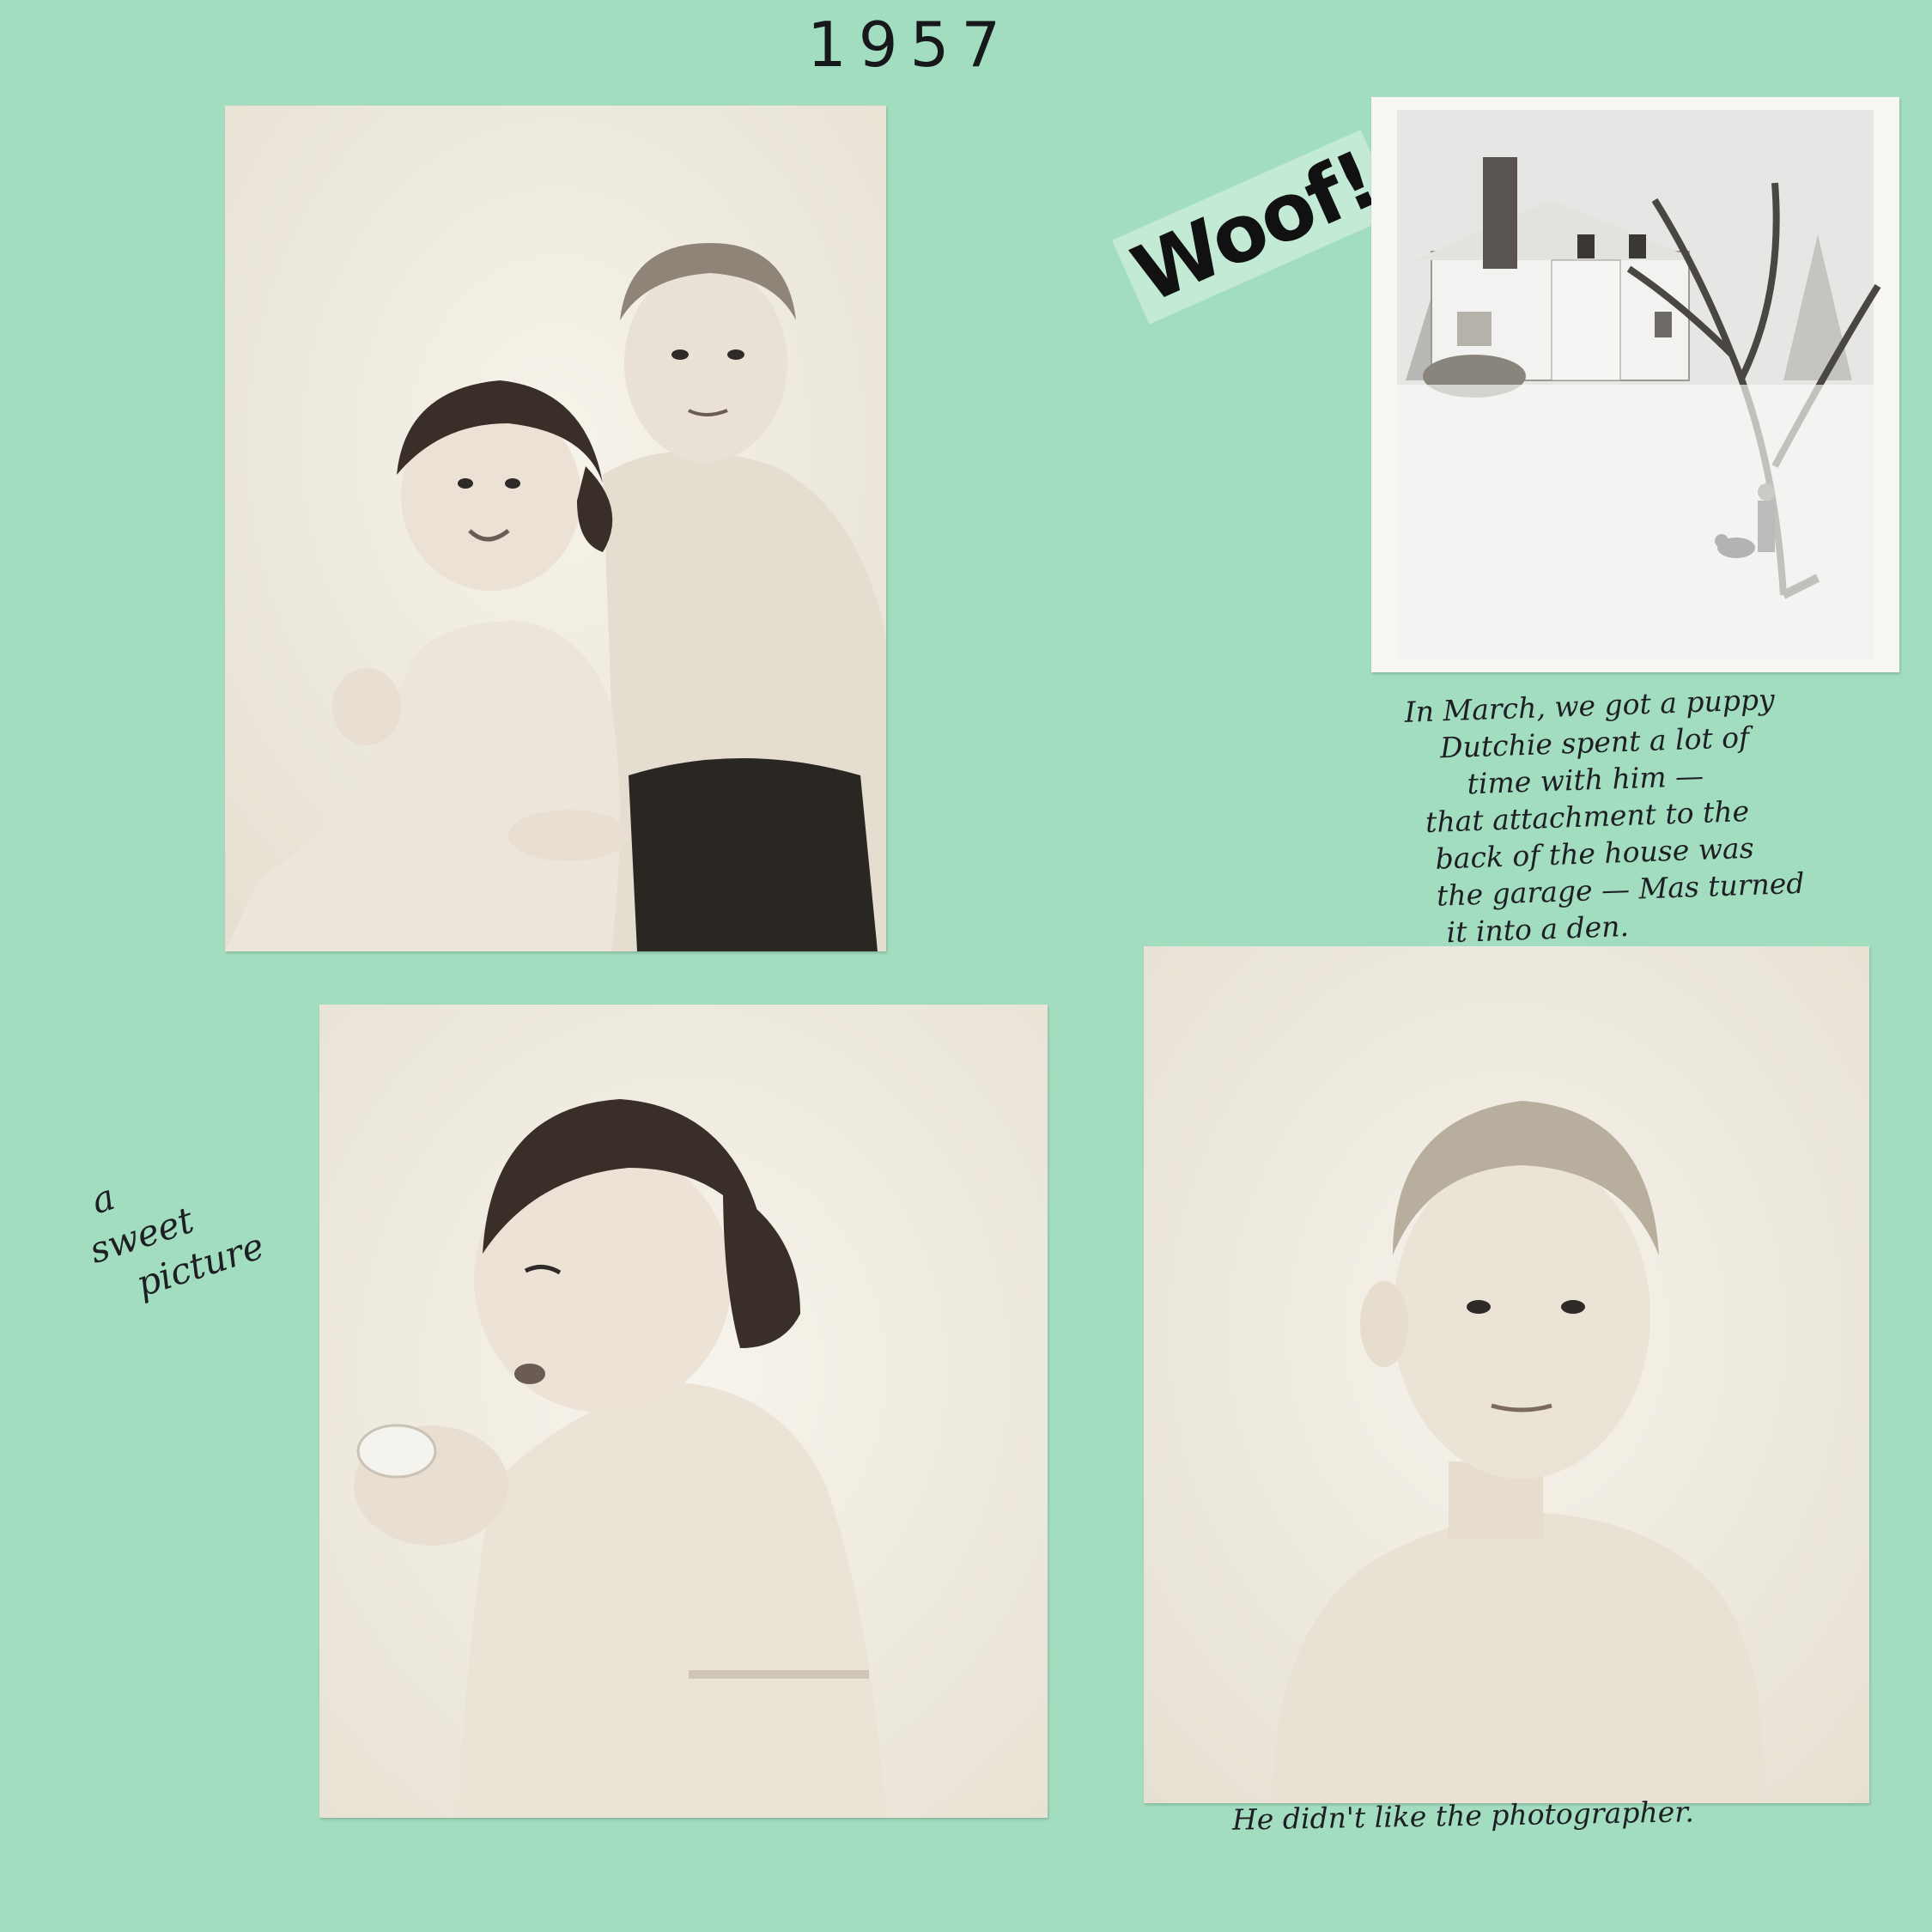 This screenshot has width=1932, height=1932. Describe the element at coordinates (910, 45) in the screenshot. I see `year-heading: 1957` at that location.